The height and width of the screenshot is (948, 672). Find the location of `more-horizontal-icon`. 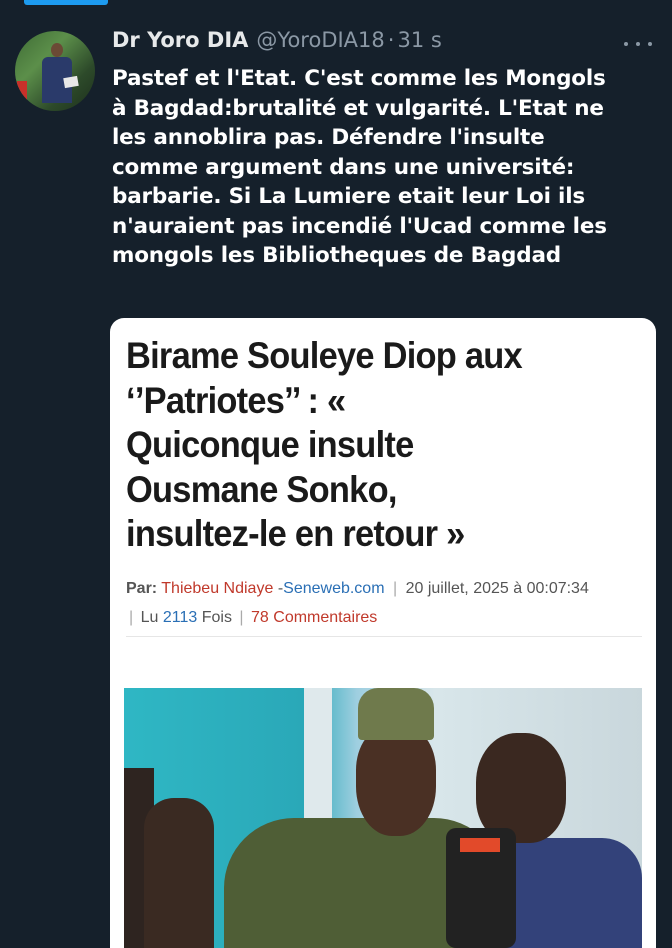

more-horizontal-icon is located at coordinates (638, 44).